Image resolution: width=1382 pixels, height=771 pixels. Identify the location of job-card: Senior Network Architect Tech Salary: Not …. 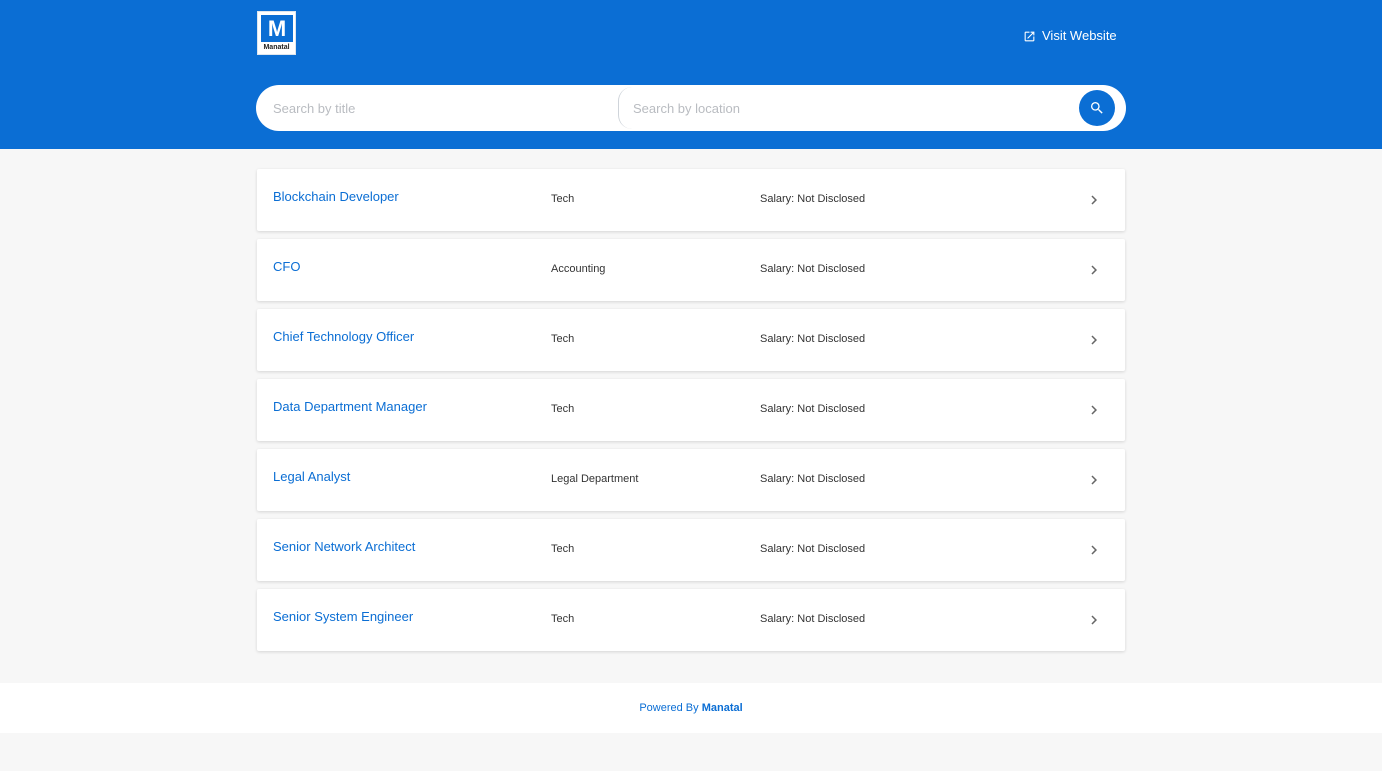
(691, 550).